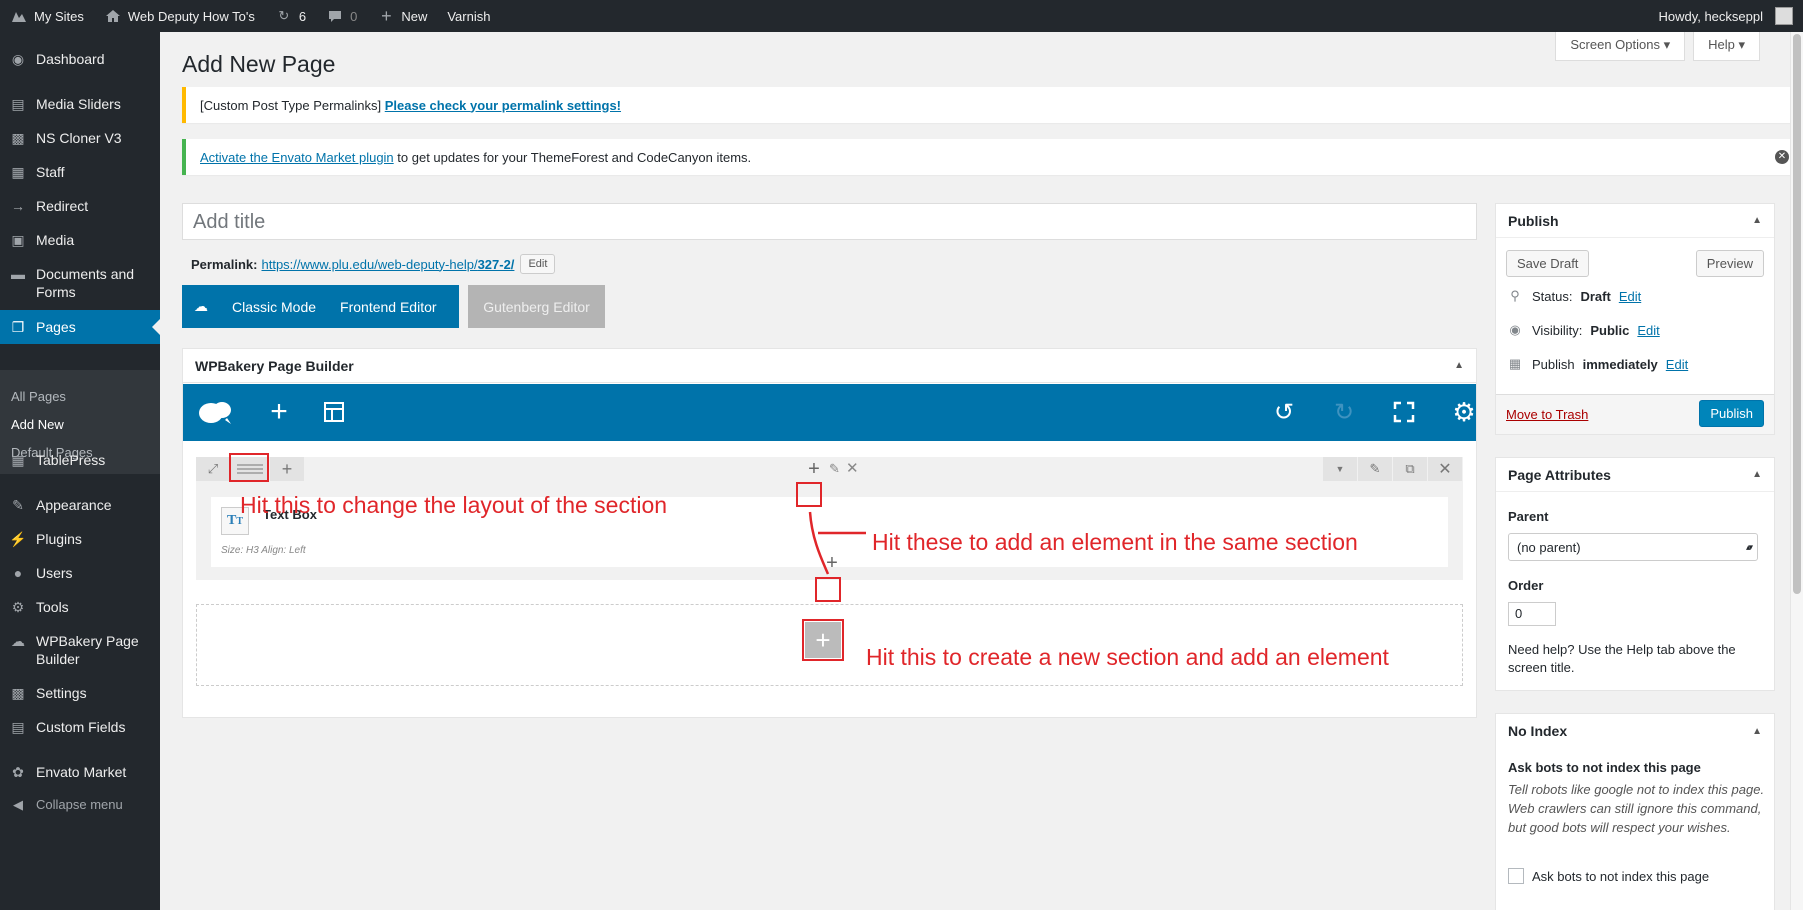  I want to click on sidebar-item-tablepress: ▦ TablePress, so click(80, 460).